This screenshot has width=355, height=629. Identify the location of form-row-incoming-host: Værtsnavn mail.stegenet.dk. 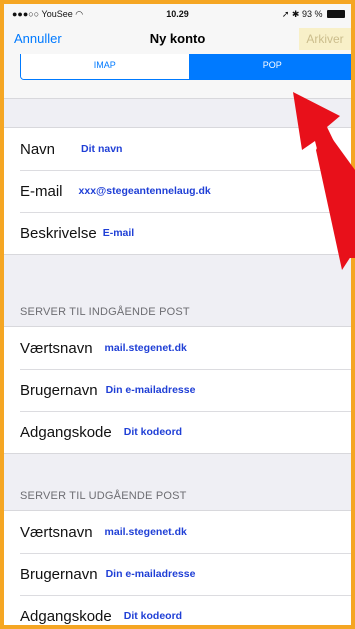
(177, 348).